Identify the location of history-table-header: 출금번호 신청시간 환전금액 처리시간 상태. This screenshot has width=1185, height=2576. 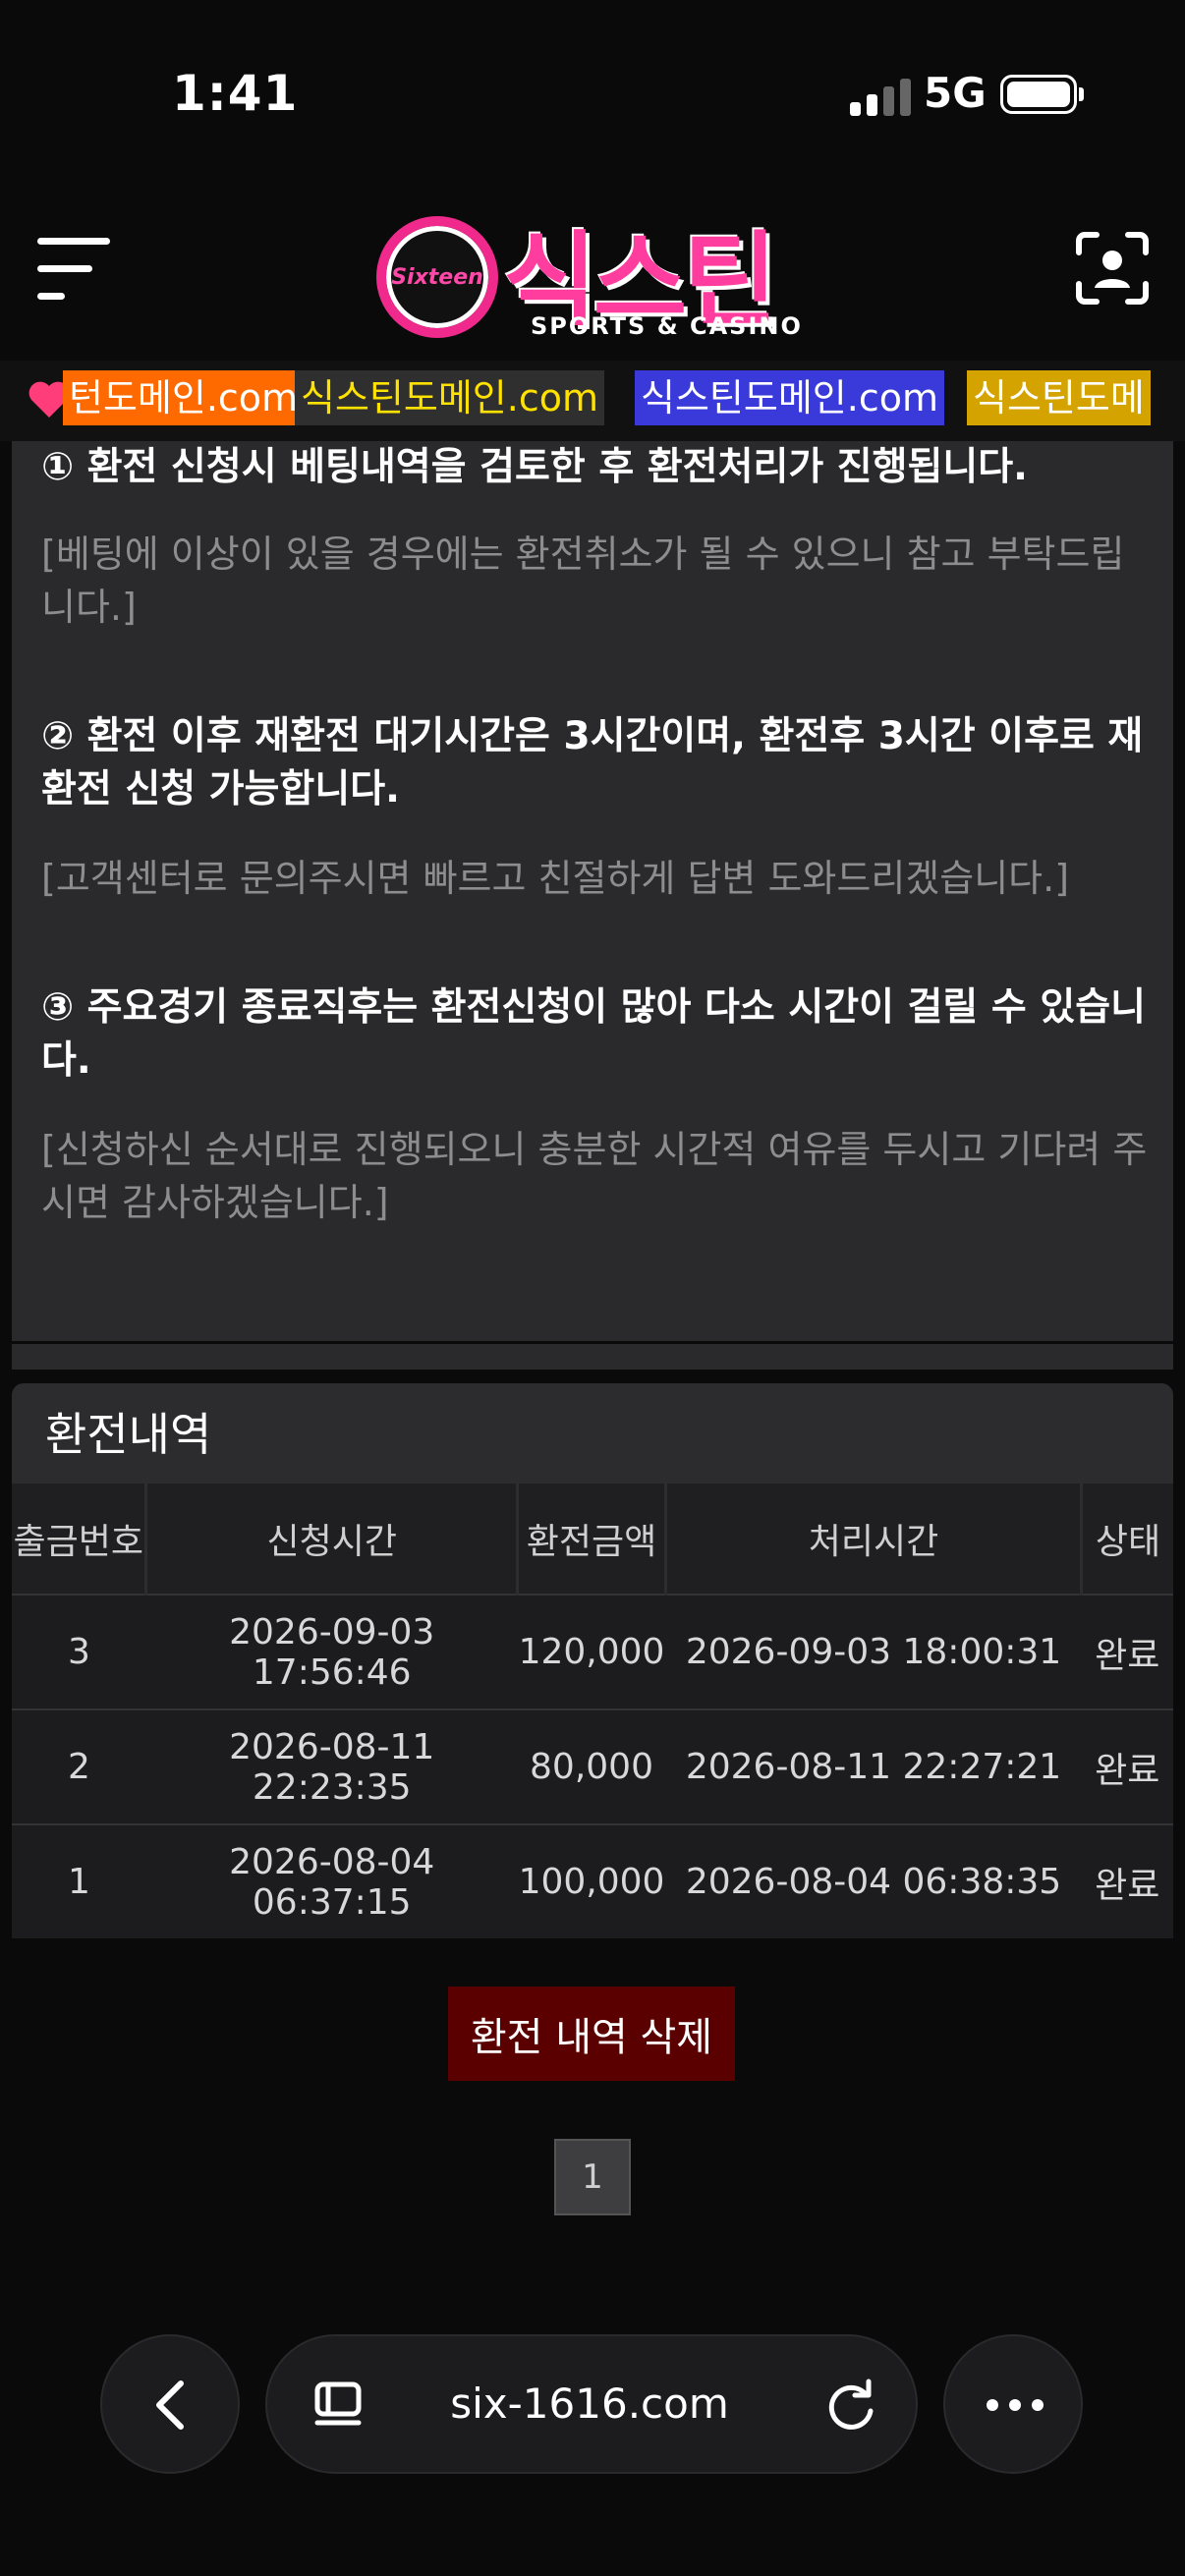
(592, 1539).